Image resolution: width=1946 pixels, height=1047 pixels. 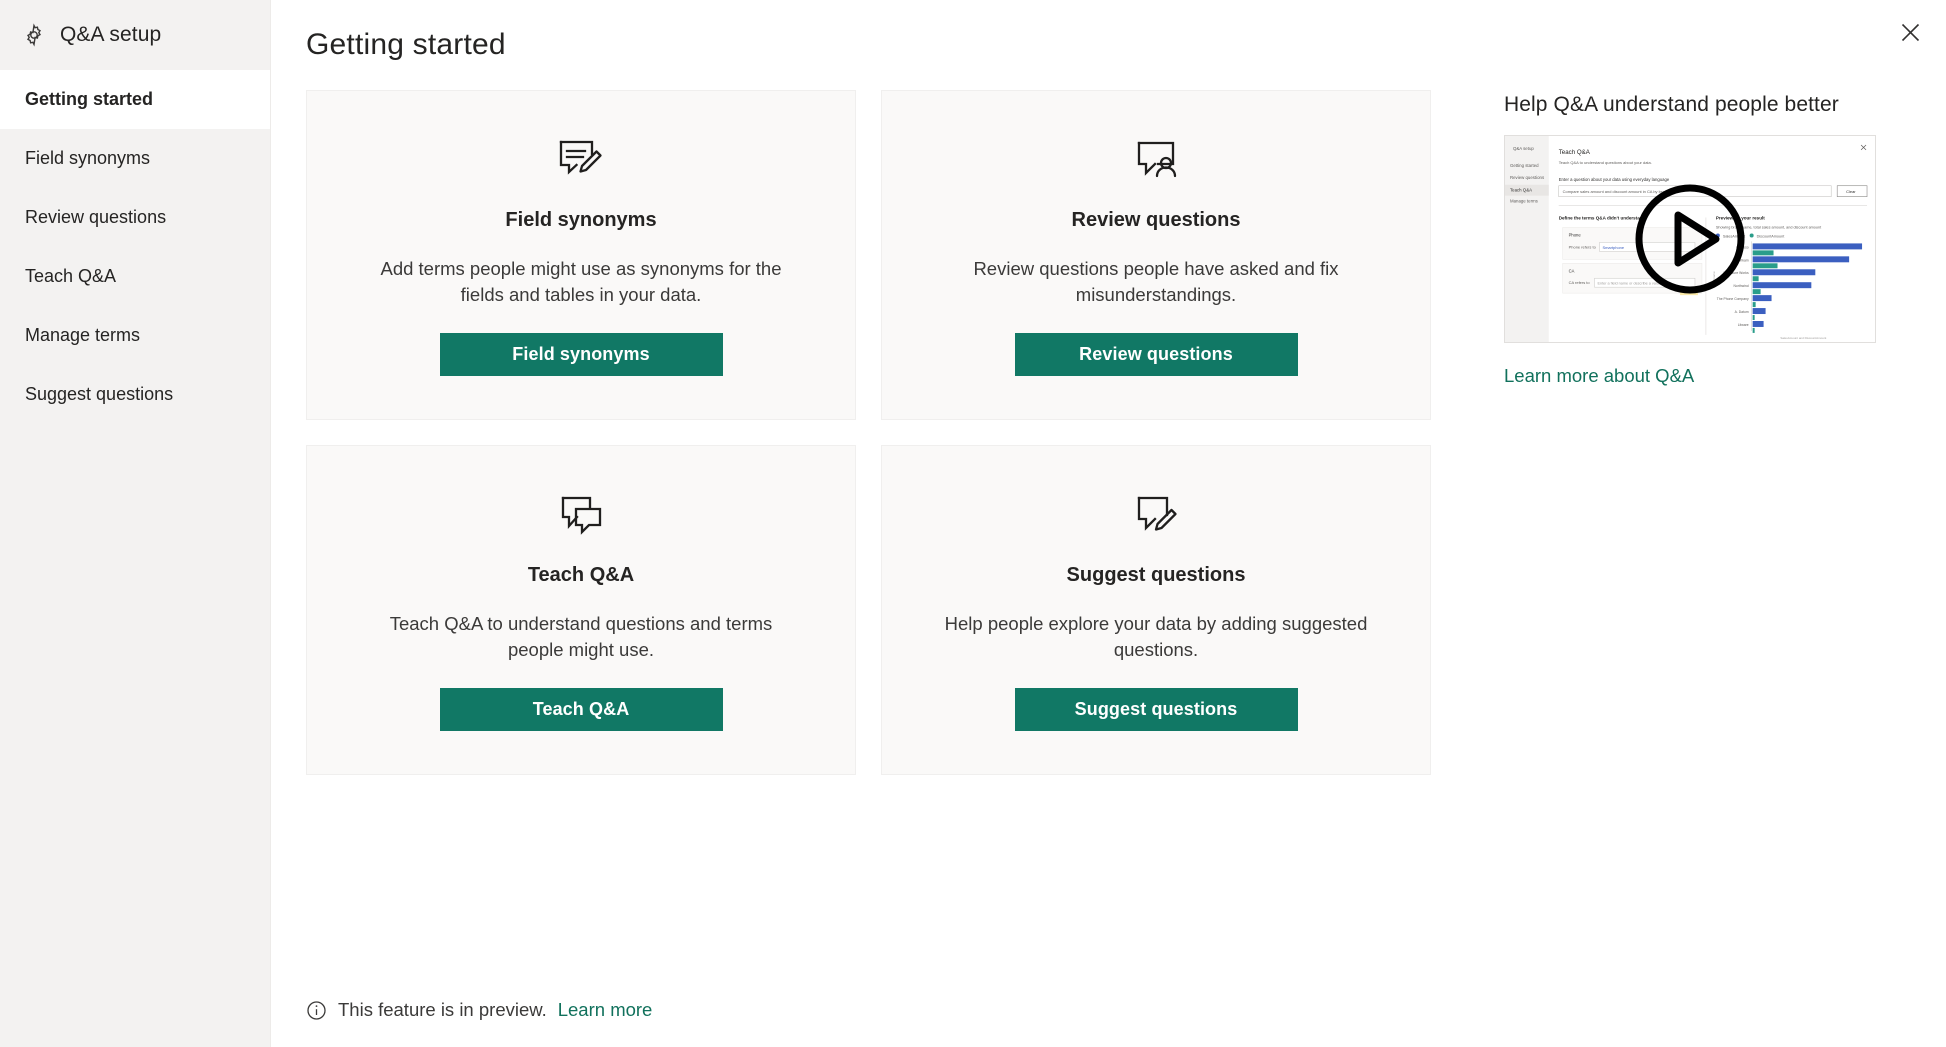 I want to click on sidebar-item-review-questions: Review questions, so click(x=135, y=217).